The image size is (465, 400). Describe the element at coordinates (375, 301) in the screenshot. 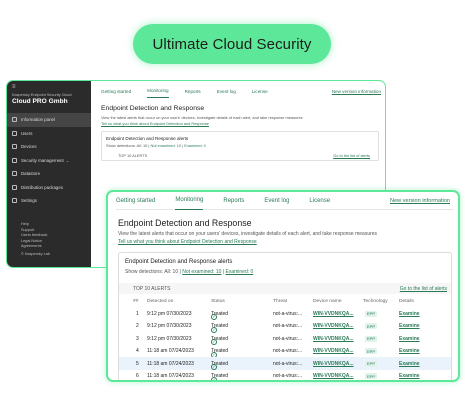

I see `column-header: Technology` at that location.